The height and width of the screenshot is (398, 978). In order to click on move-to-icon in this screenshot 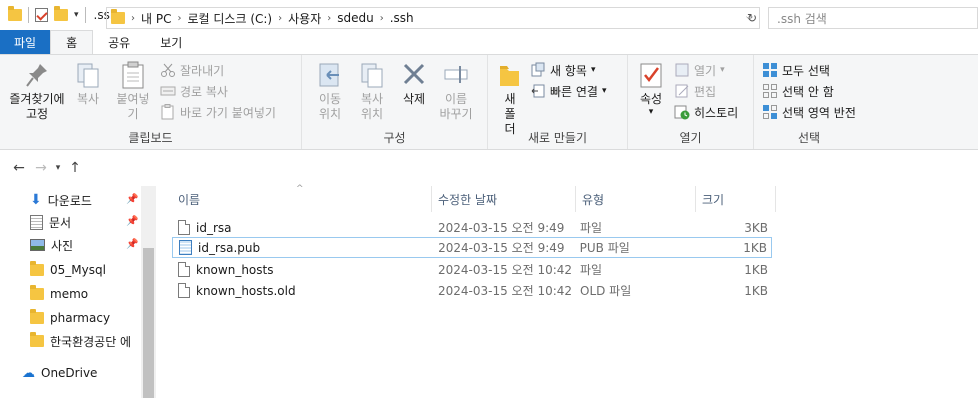, I will do `click(330, 75)`.